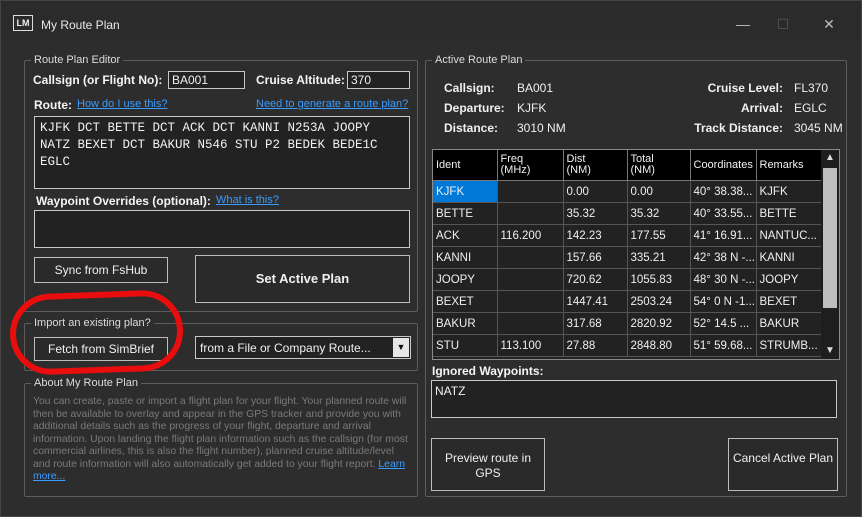  I want to click on close-button: ✕, so click(829, 24).